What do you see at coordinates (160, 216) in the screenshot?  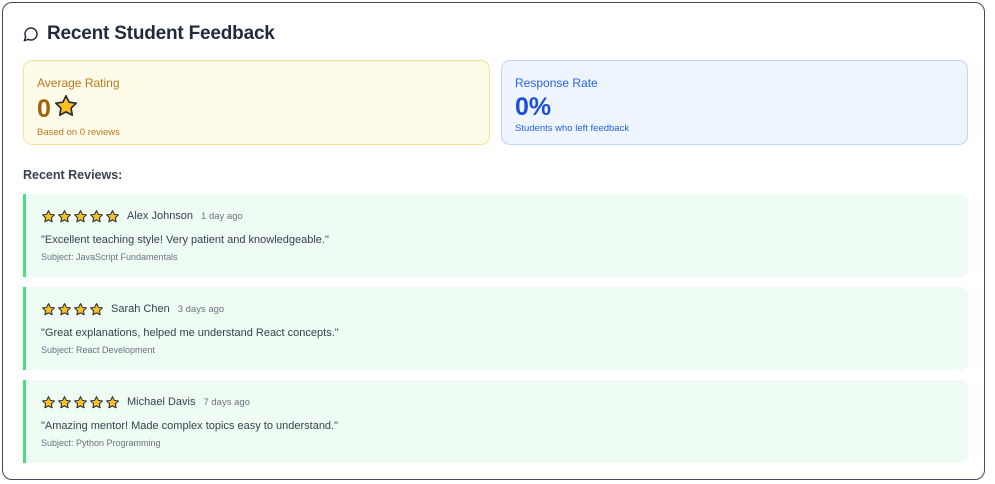 I see `reviewer-name: Alex Johnson` at bounding box center [160, 216].